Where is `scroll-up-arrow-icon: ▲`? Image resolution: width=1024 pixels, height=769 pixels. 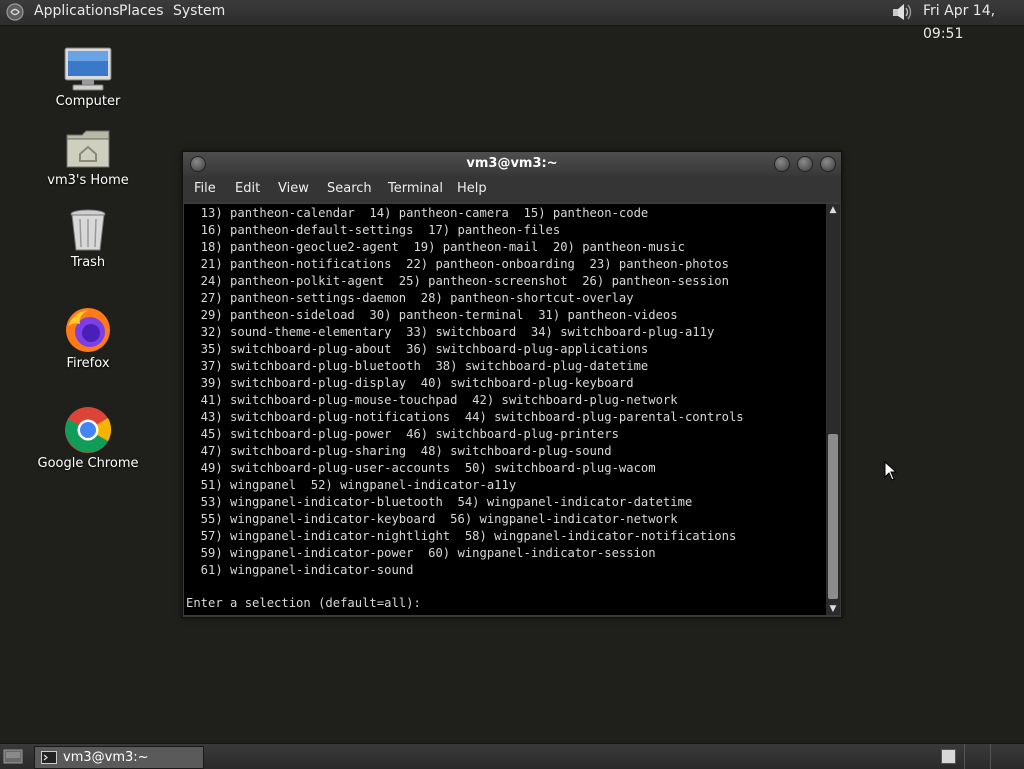 scroll-up-arrow-icon: ▲ is located at coordinates (833, 210).